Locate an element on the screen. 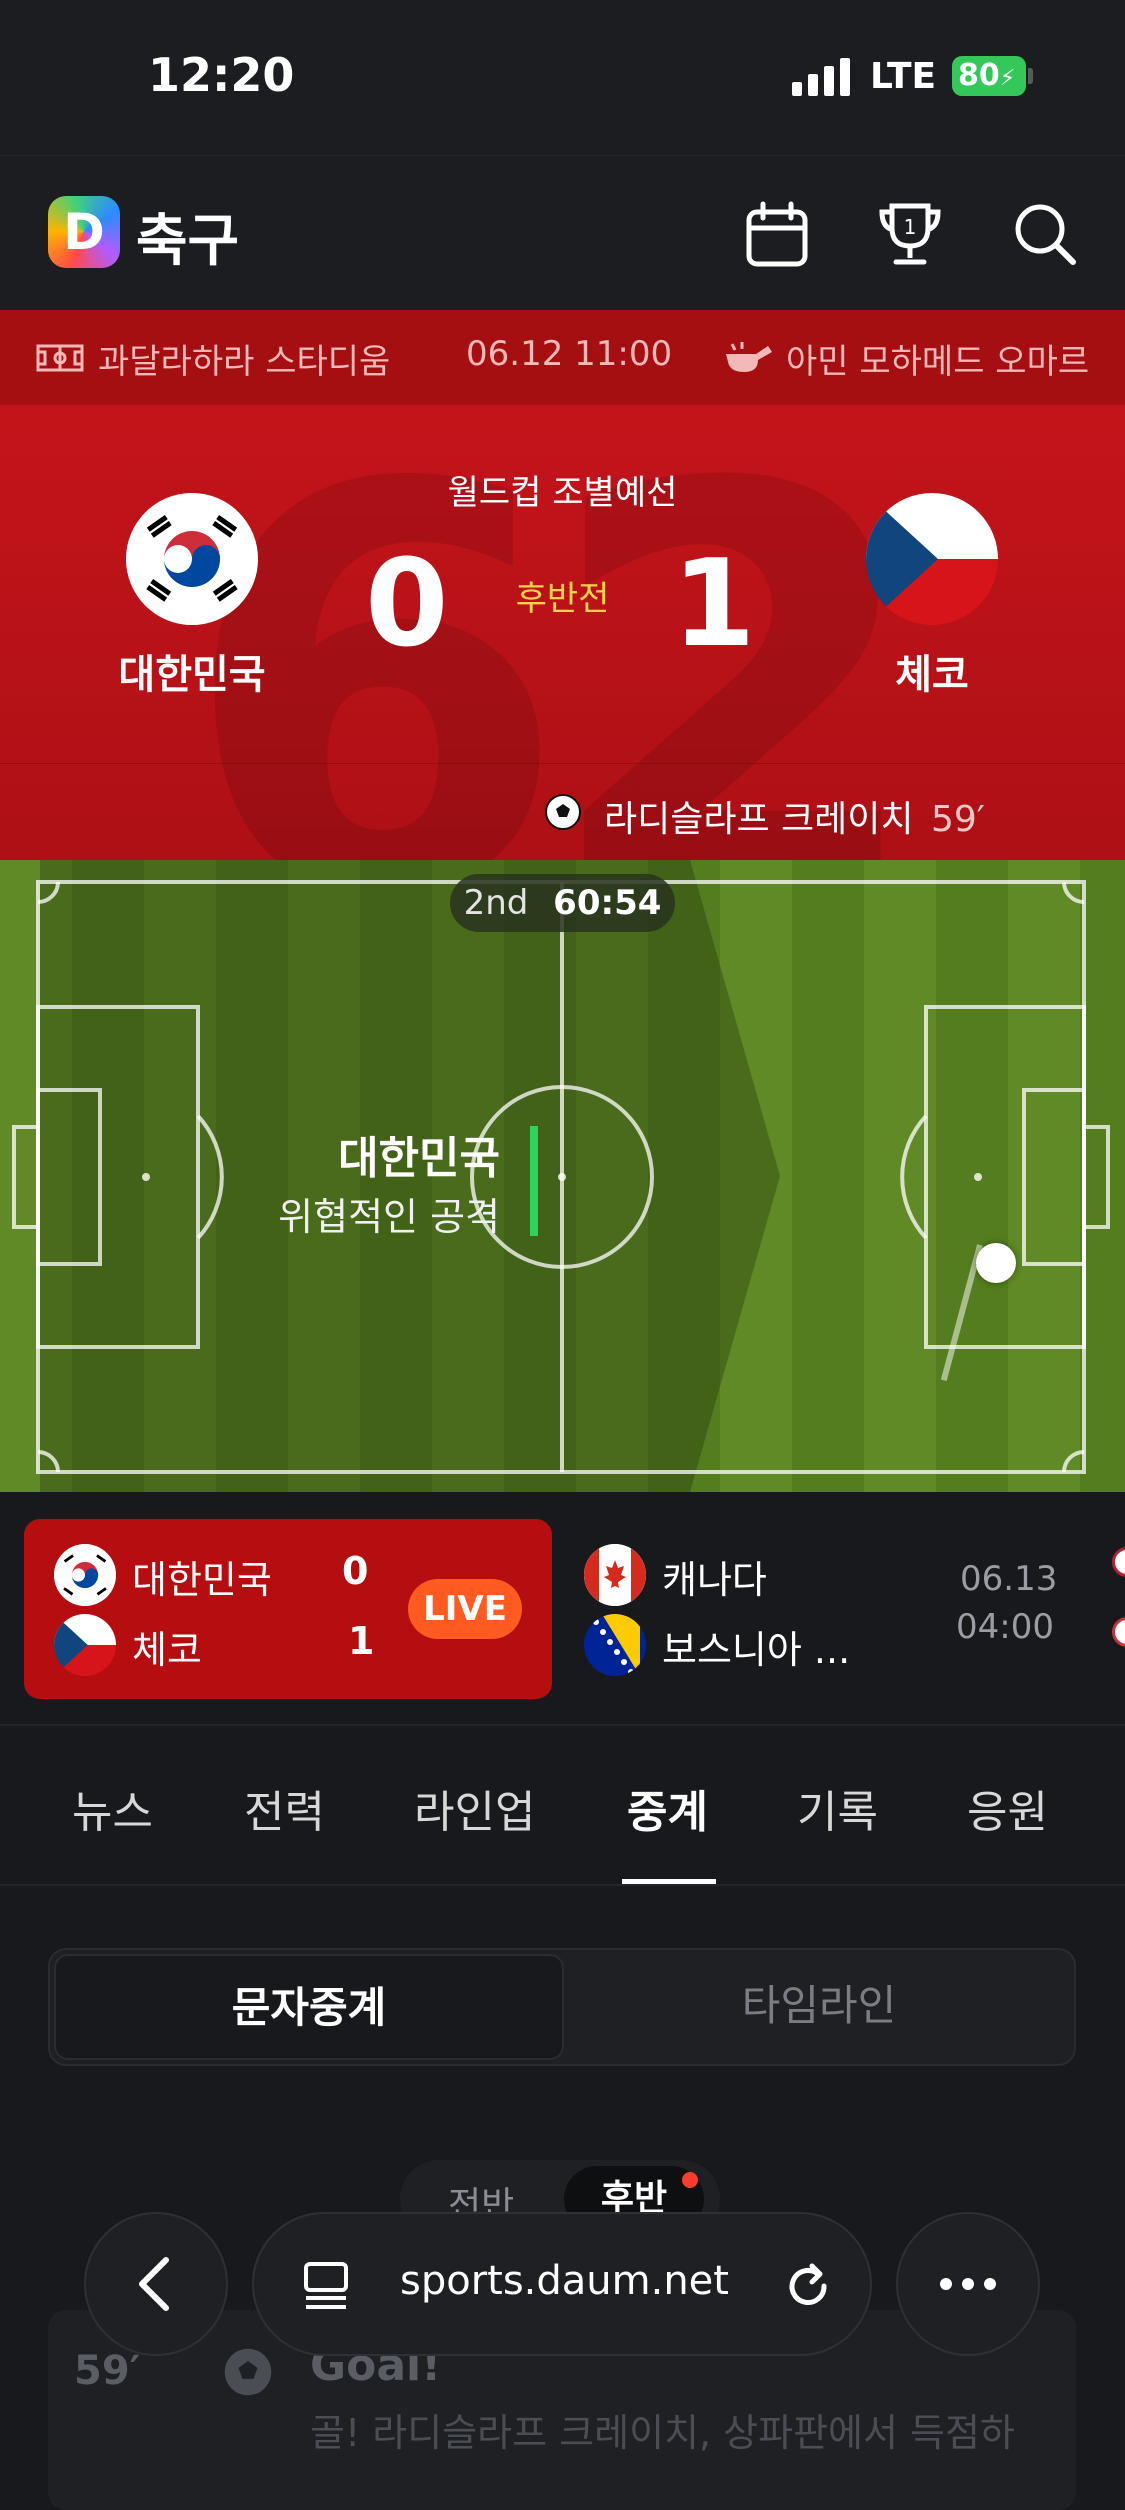  trophy-icon: 1 is located at coordinates (910, 234).